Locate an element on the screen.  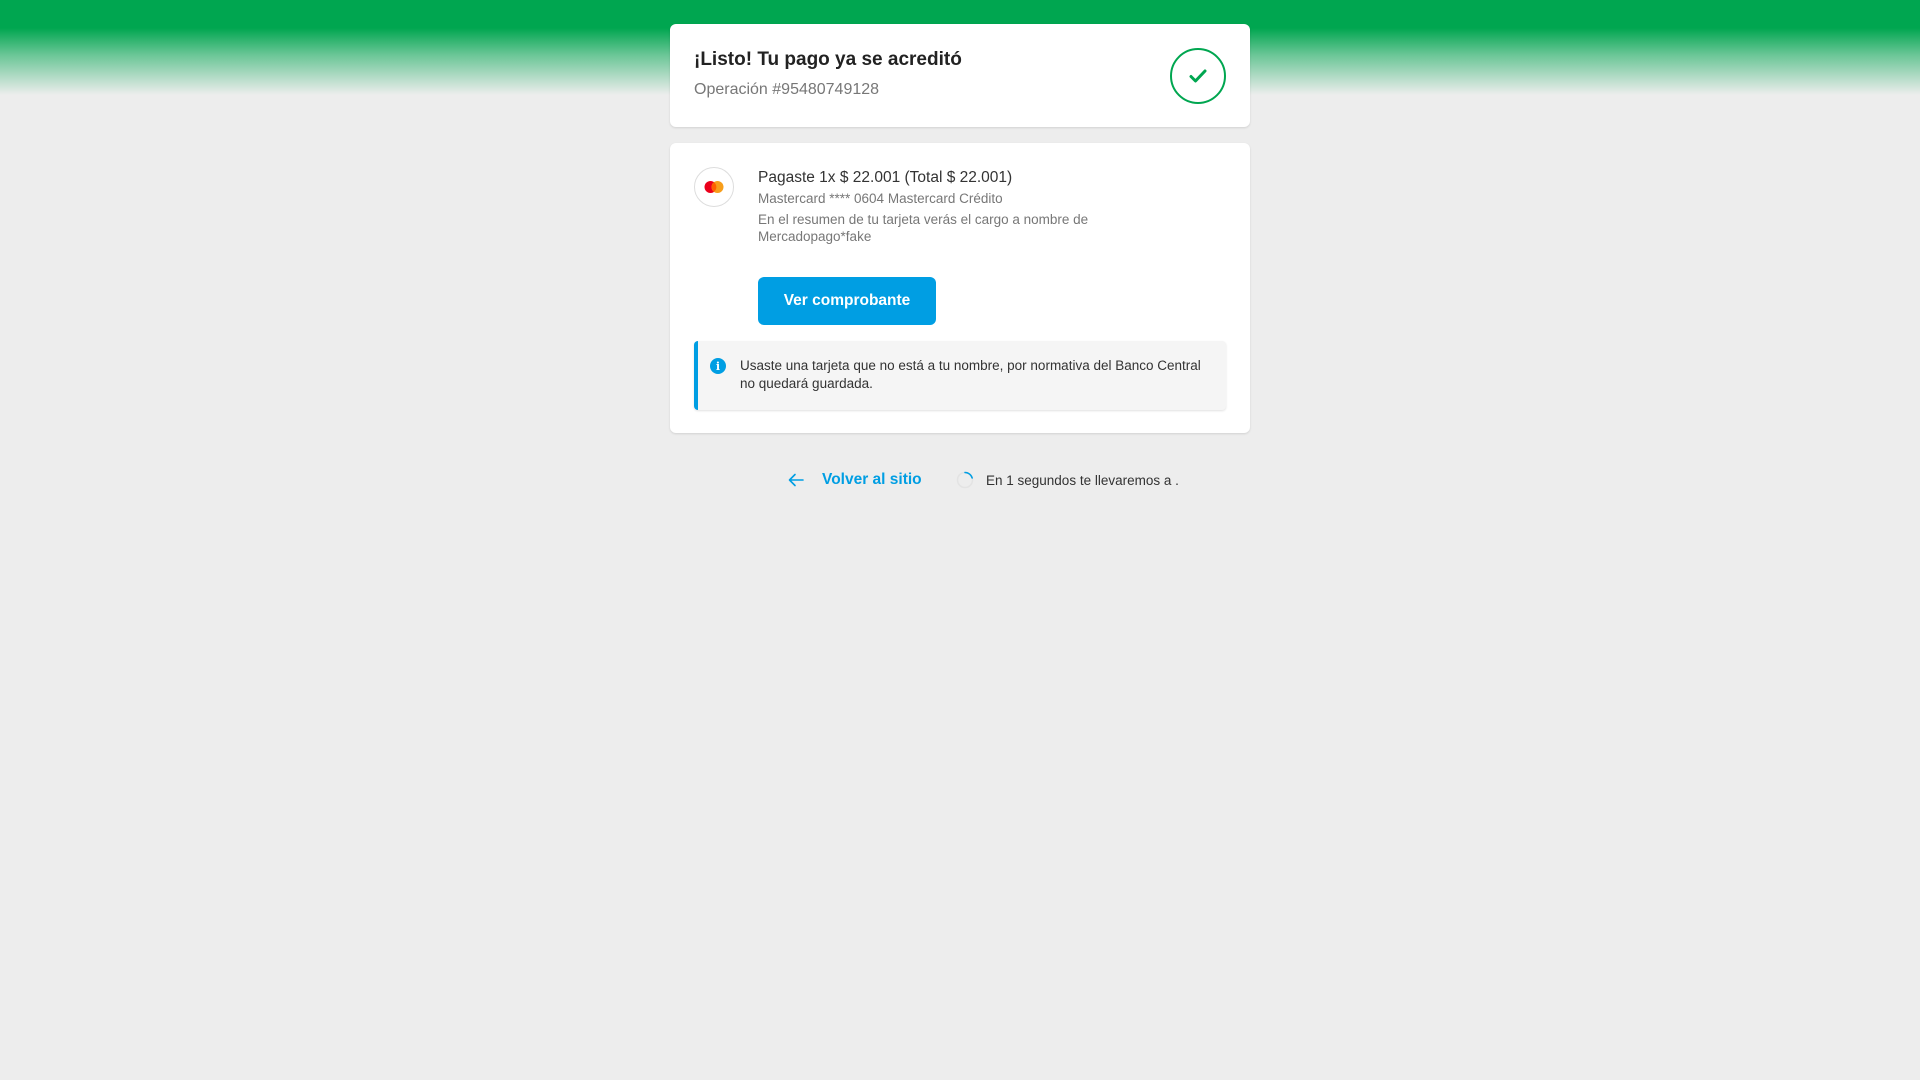
back-link-label: Volver al sitio is located at coordinates (872, 479).